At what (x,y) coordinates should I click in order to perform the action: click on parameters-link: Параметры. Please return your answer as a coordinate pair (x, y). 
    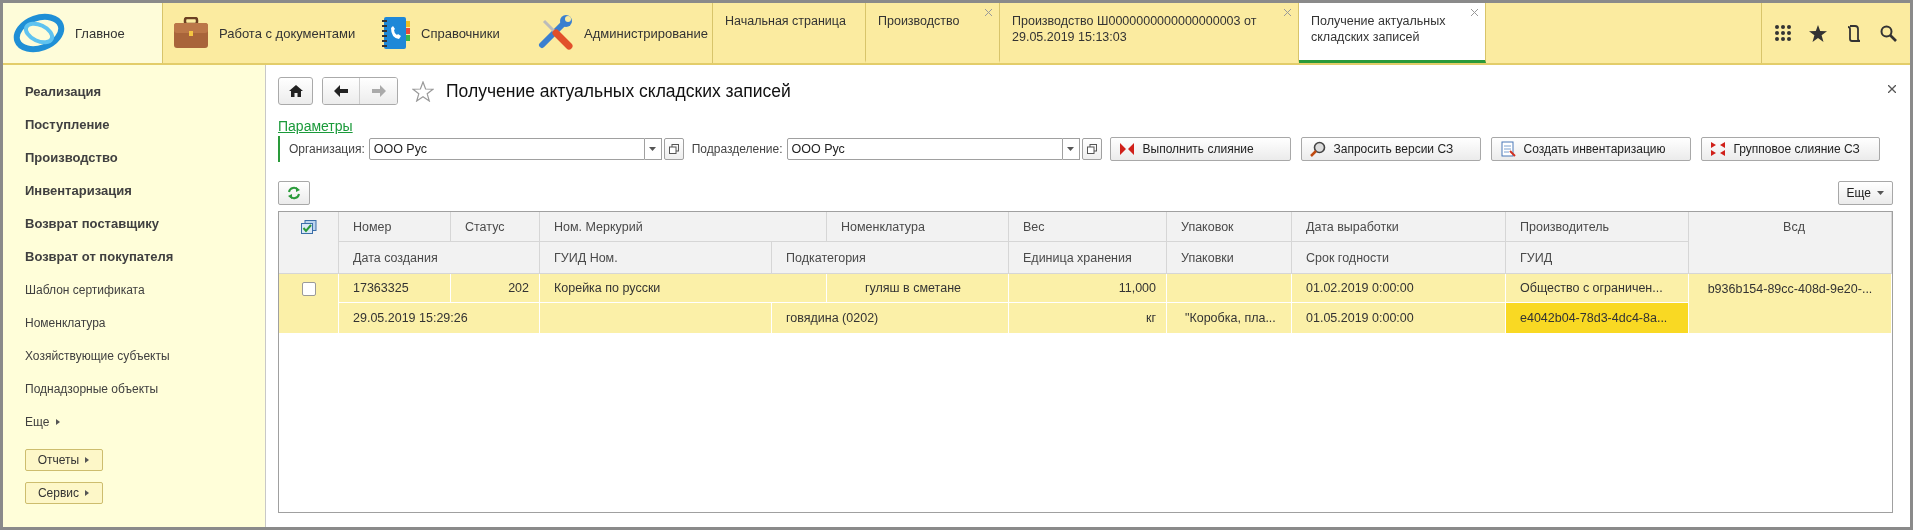
    Looking at the image, I should click on (315, 126).